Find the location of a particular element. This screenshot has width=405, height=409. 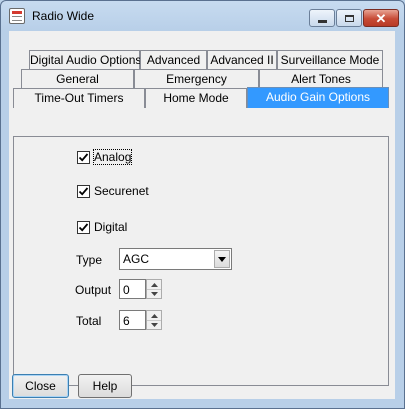

tab-emergency: Emergency is located at coordinates (196, 79).